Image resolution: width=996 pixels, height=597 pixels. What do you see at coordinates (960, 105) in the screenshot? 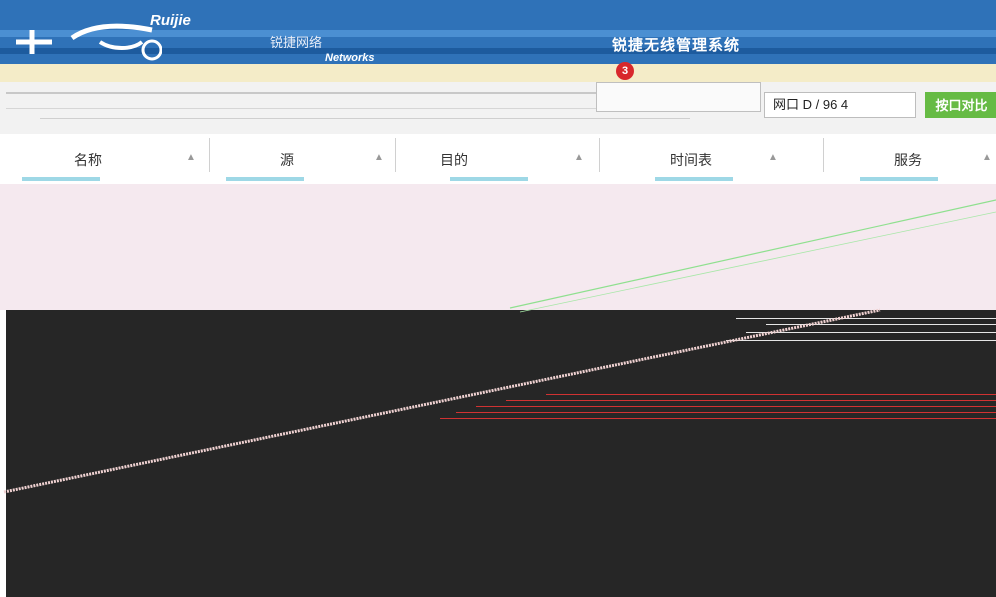
I see `compare-button: 按口对比` at bounding box center [960, 105].